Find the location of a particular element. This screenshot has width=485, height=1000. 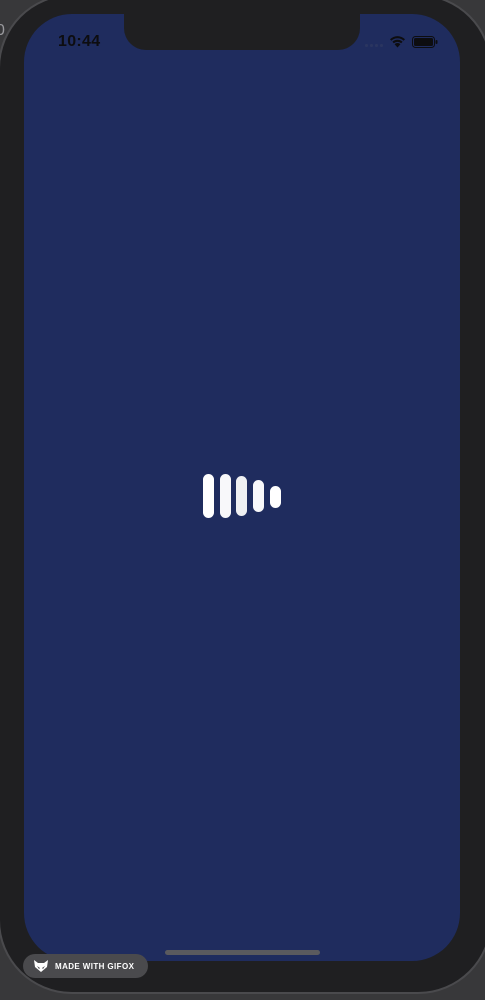

home-indicator is located at coordinates (242, 952).